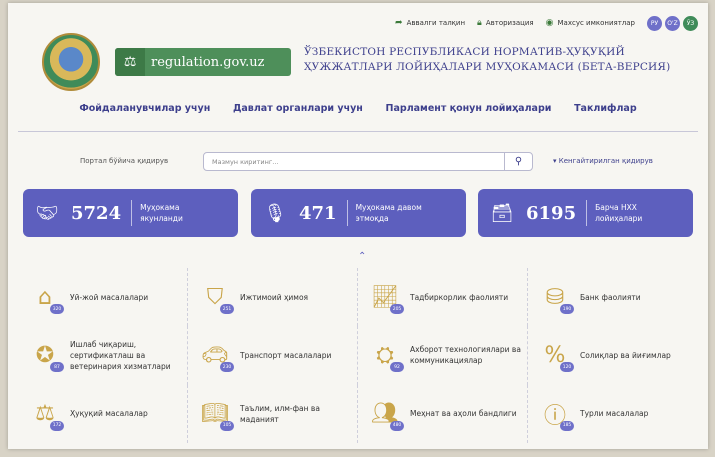 This screenshot has width=715, height=457. I want to click on category-label: Турли масалалар, so click(614, 414).